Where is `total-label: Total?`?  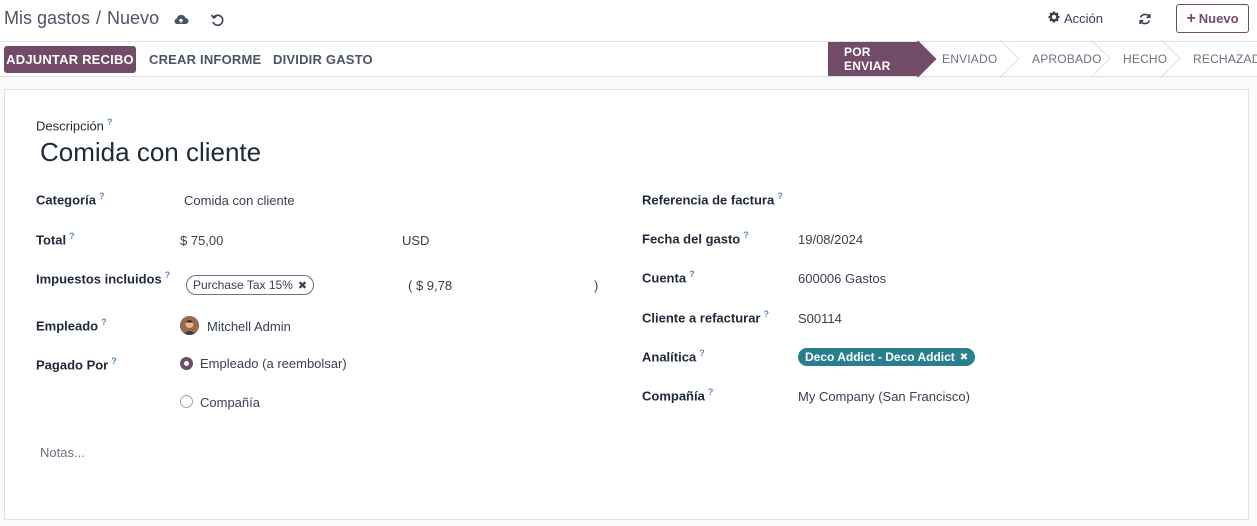 total-label: Total? is located at coordinates (55, 239).